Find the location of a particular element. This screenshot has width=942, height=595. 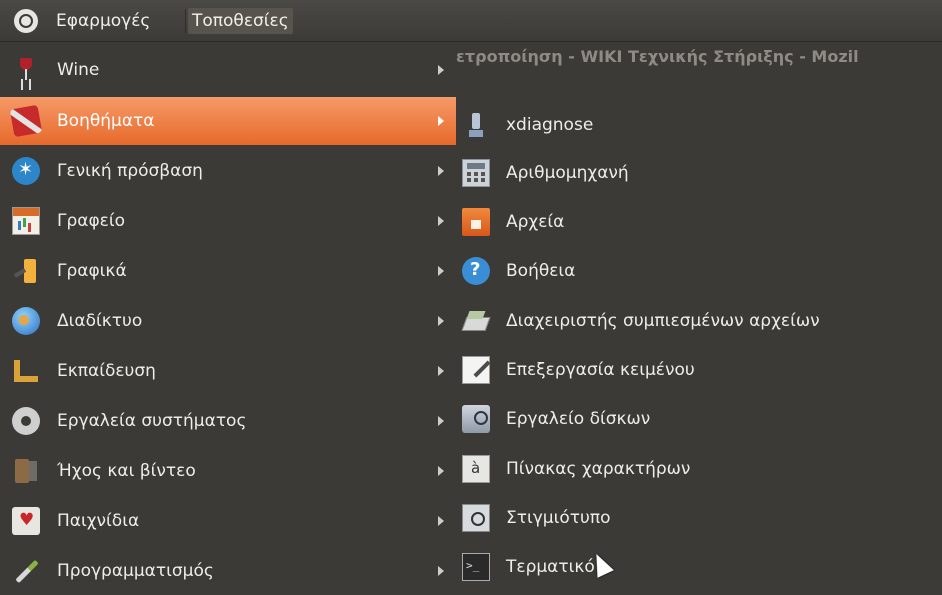

files-folder-icon is located at coordinates (476, 222).